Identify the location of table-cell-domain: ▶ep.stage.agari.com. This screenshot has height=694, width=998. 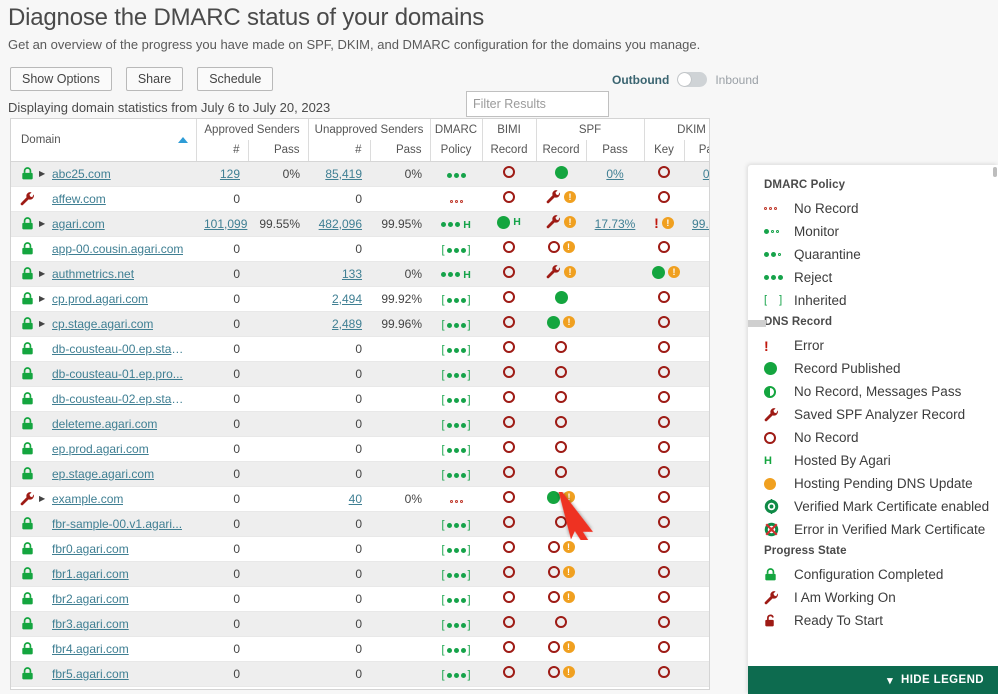
(103, 474).